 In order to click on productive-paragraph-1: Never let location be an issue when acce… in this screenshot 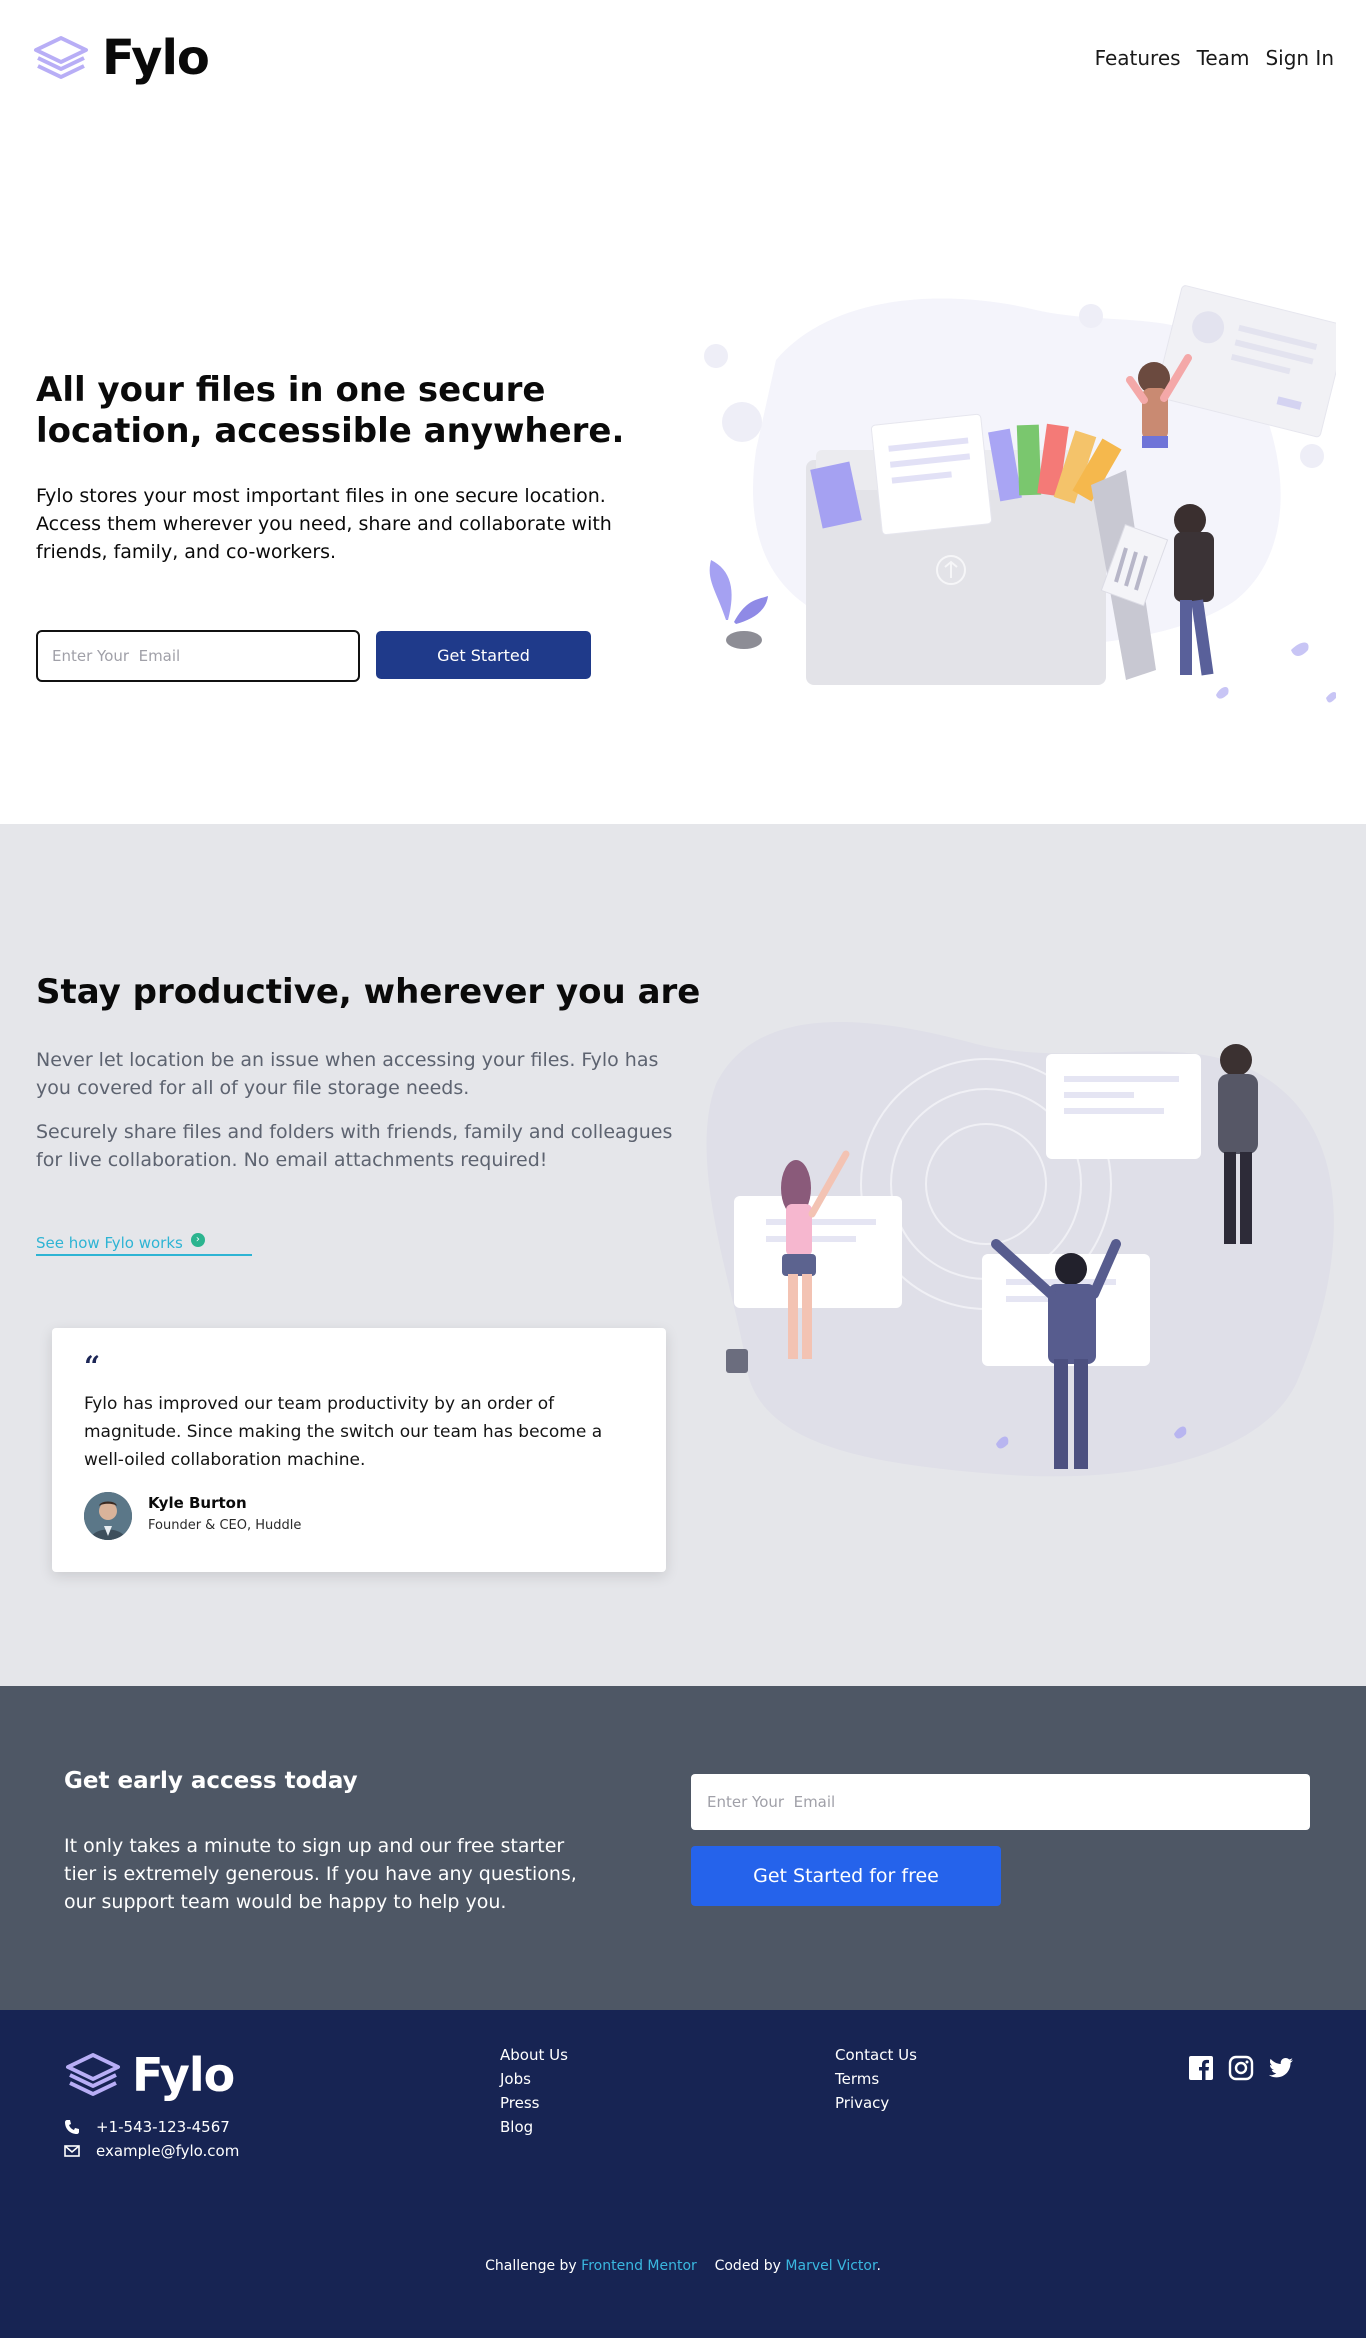, I will do `click(347, 1074)`.